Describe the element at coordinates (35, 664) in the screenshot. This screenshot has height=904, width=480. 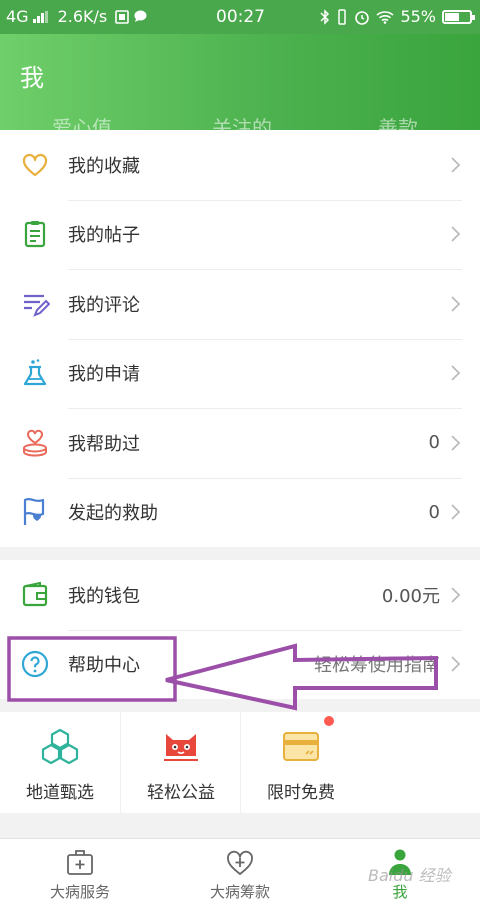
I see `question-circle-icon` at that location.